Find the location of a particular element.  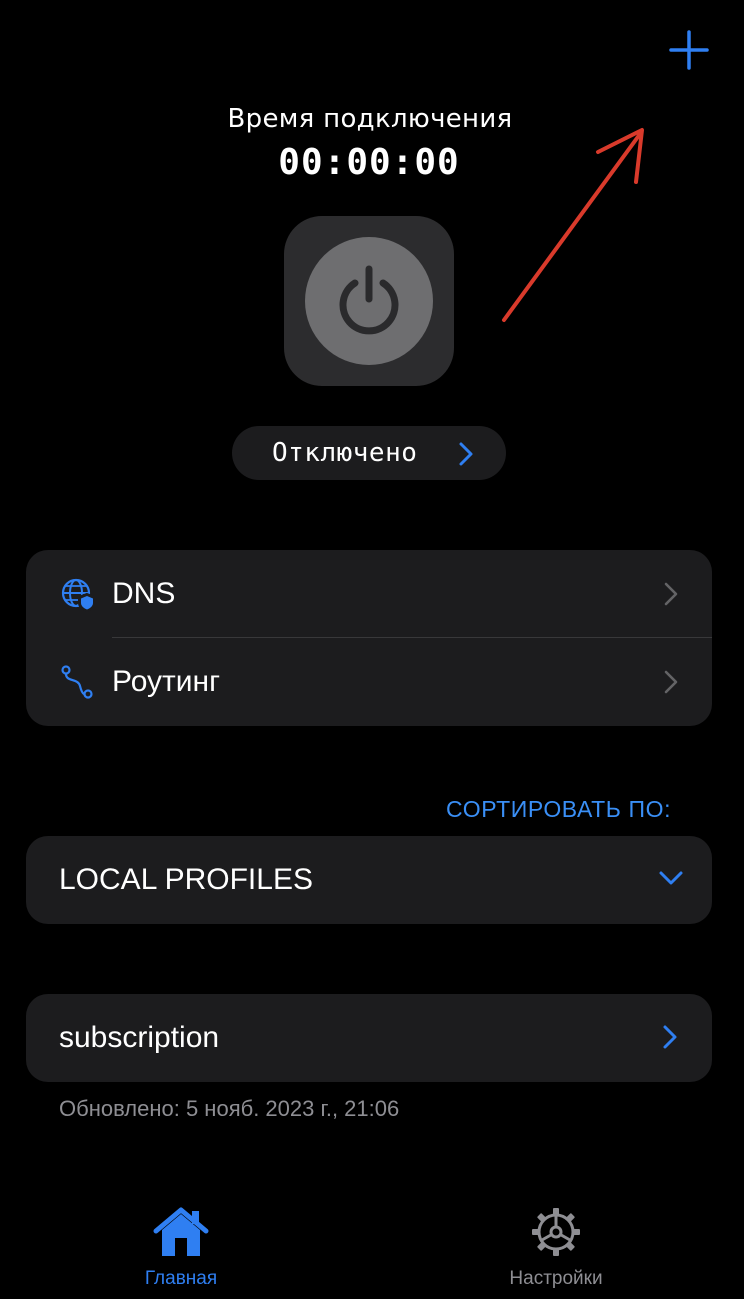

power-button-circle is located at coordinates (369, 301).